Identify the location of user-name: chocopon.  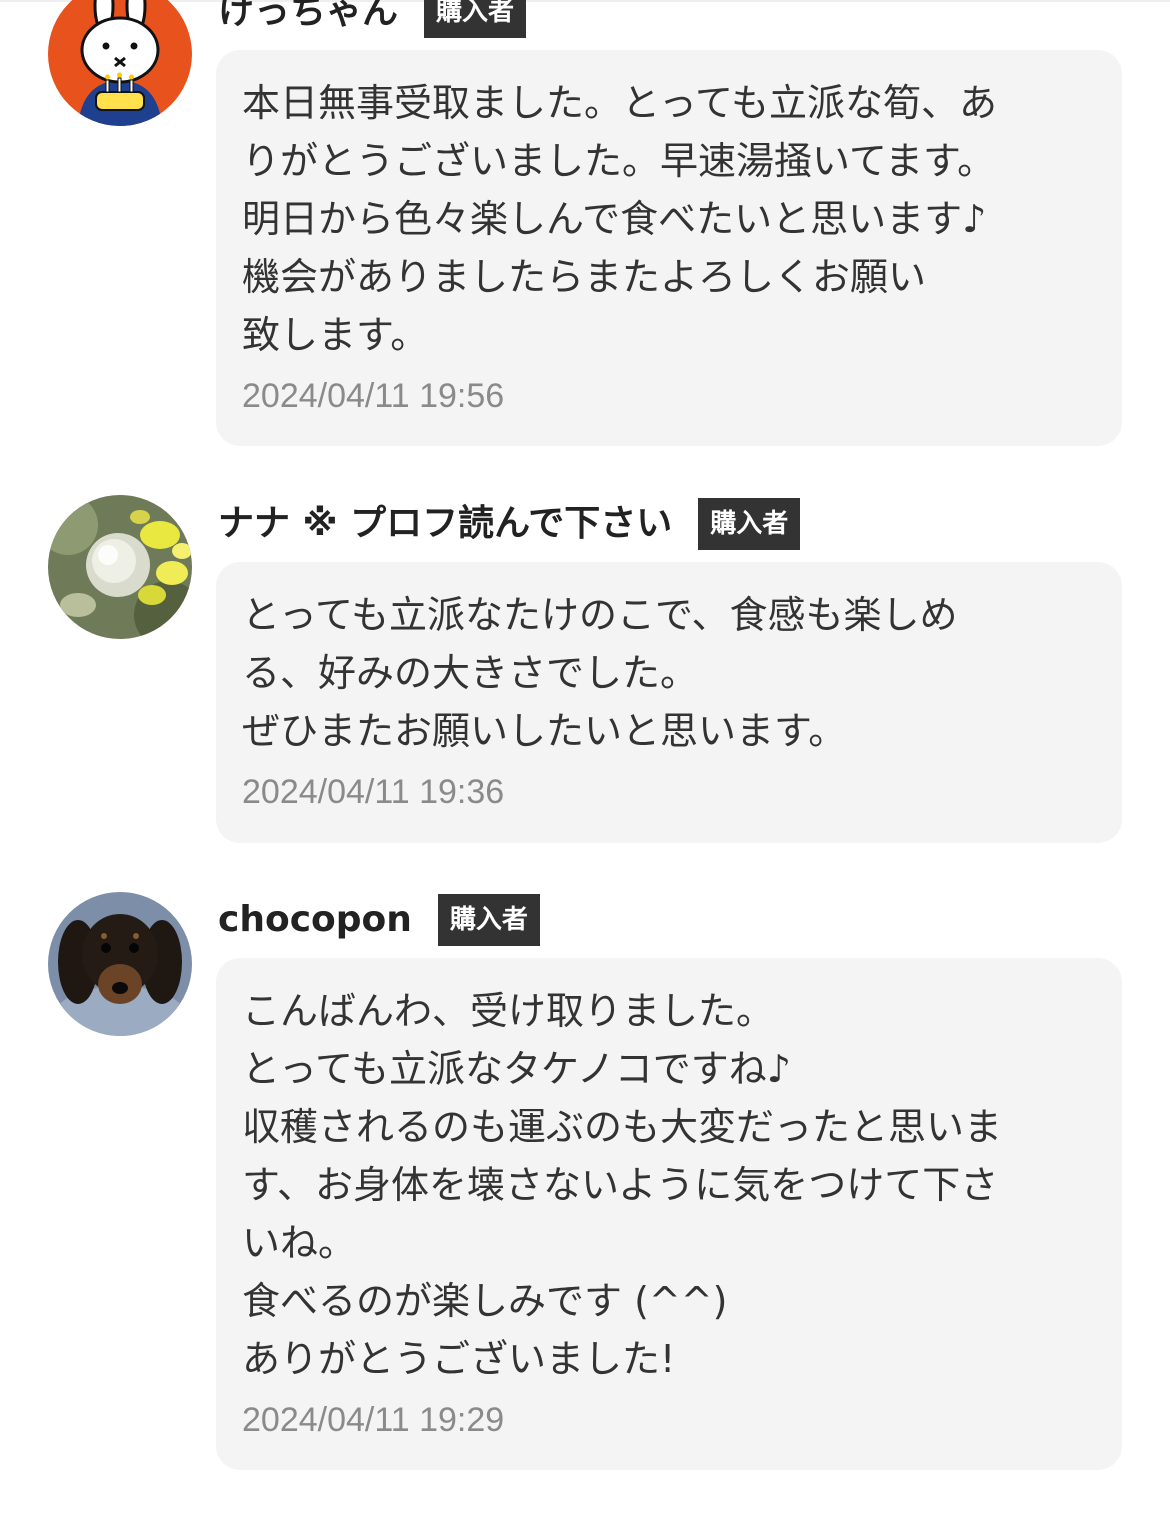
(315, 920).